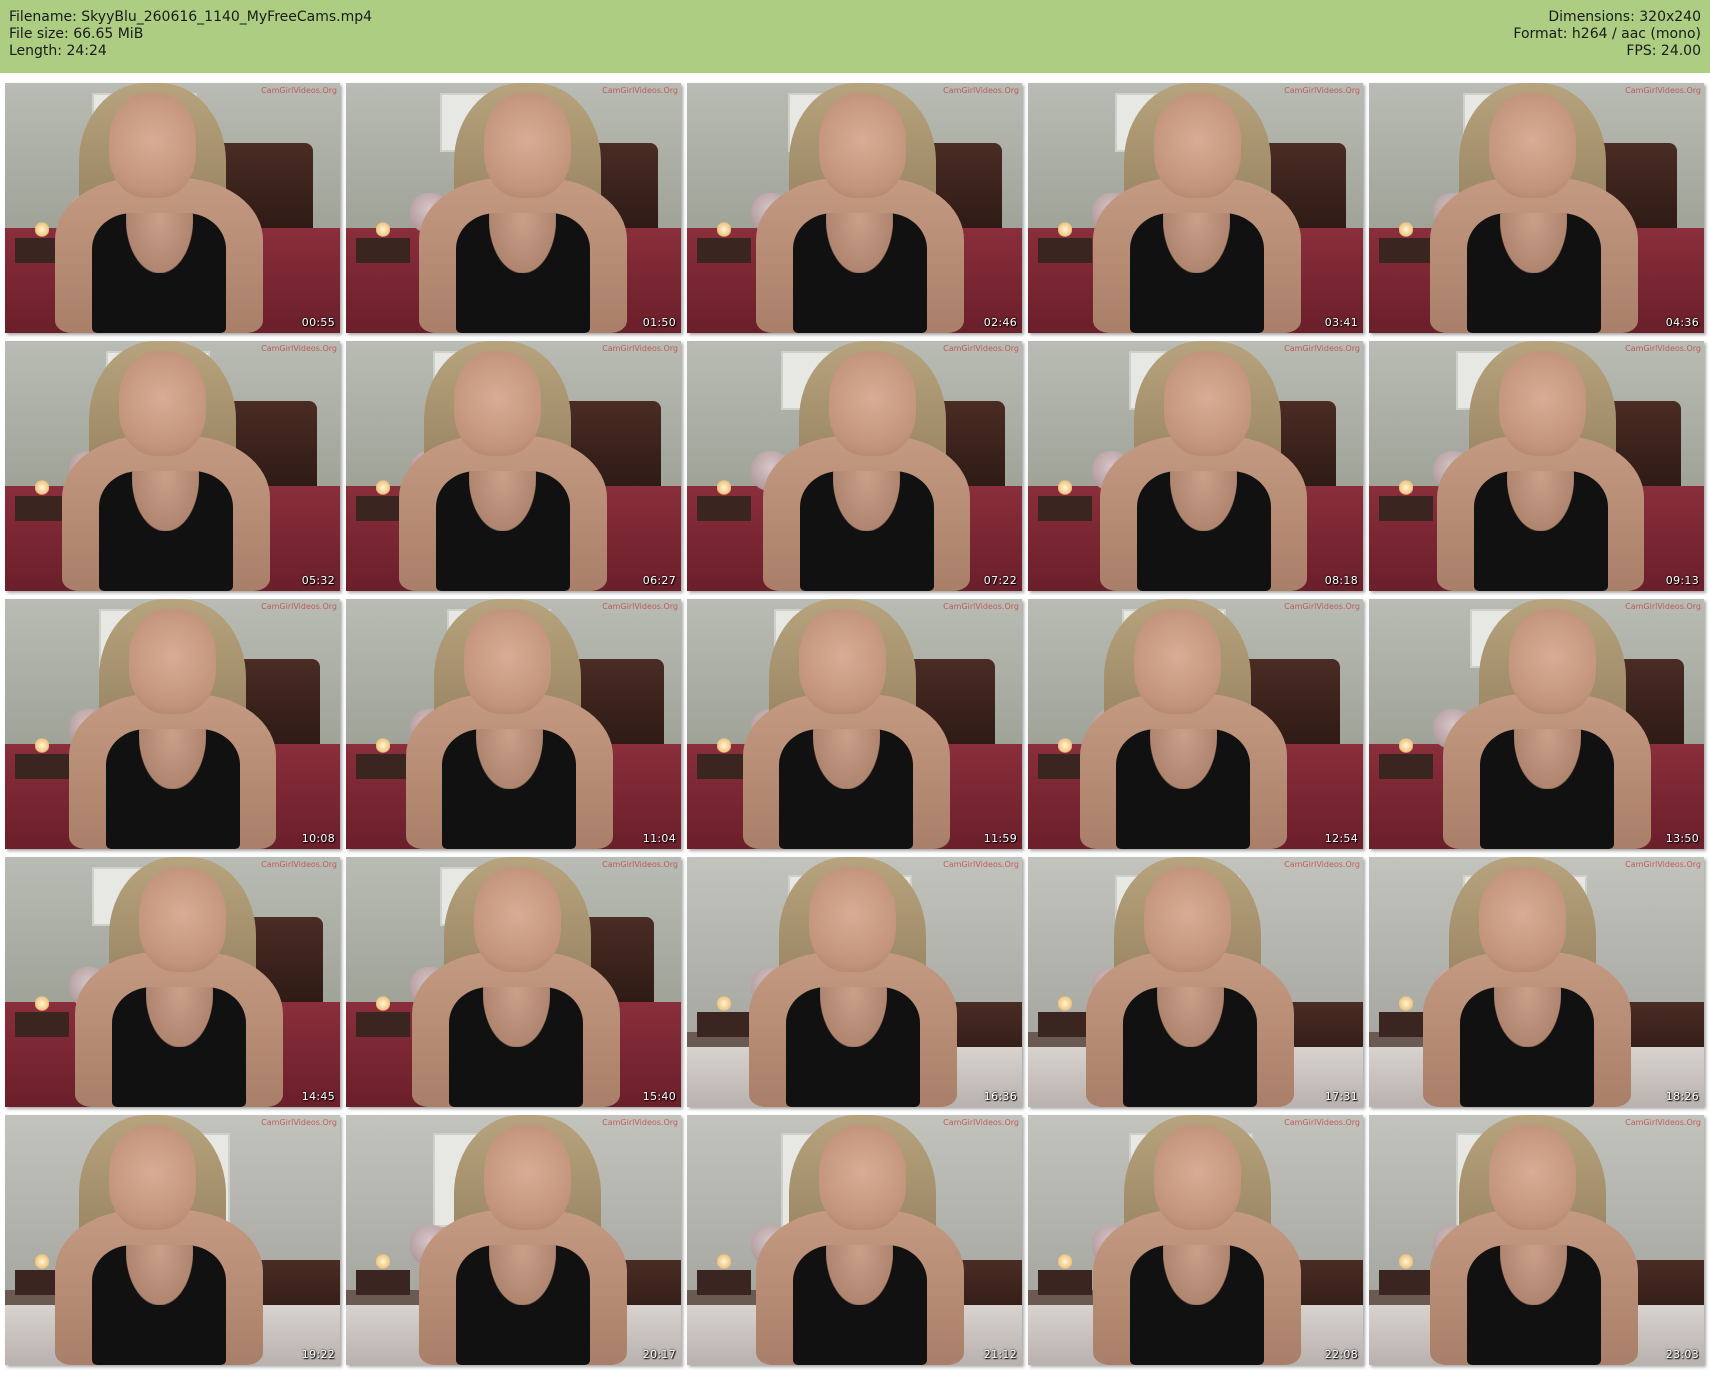 Image resolution: width=1710 pixels, height=1373 pixels. I want to click on fps-label: FPS: 24.00, so click(1663, 51).